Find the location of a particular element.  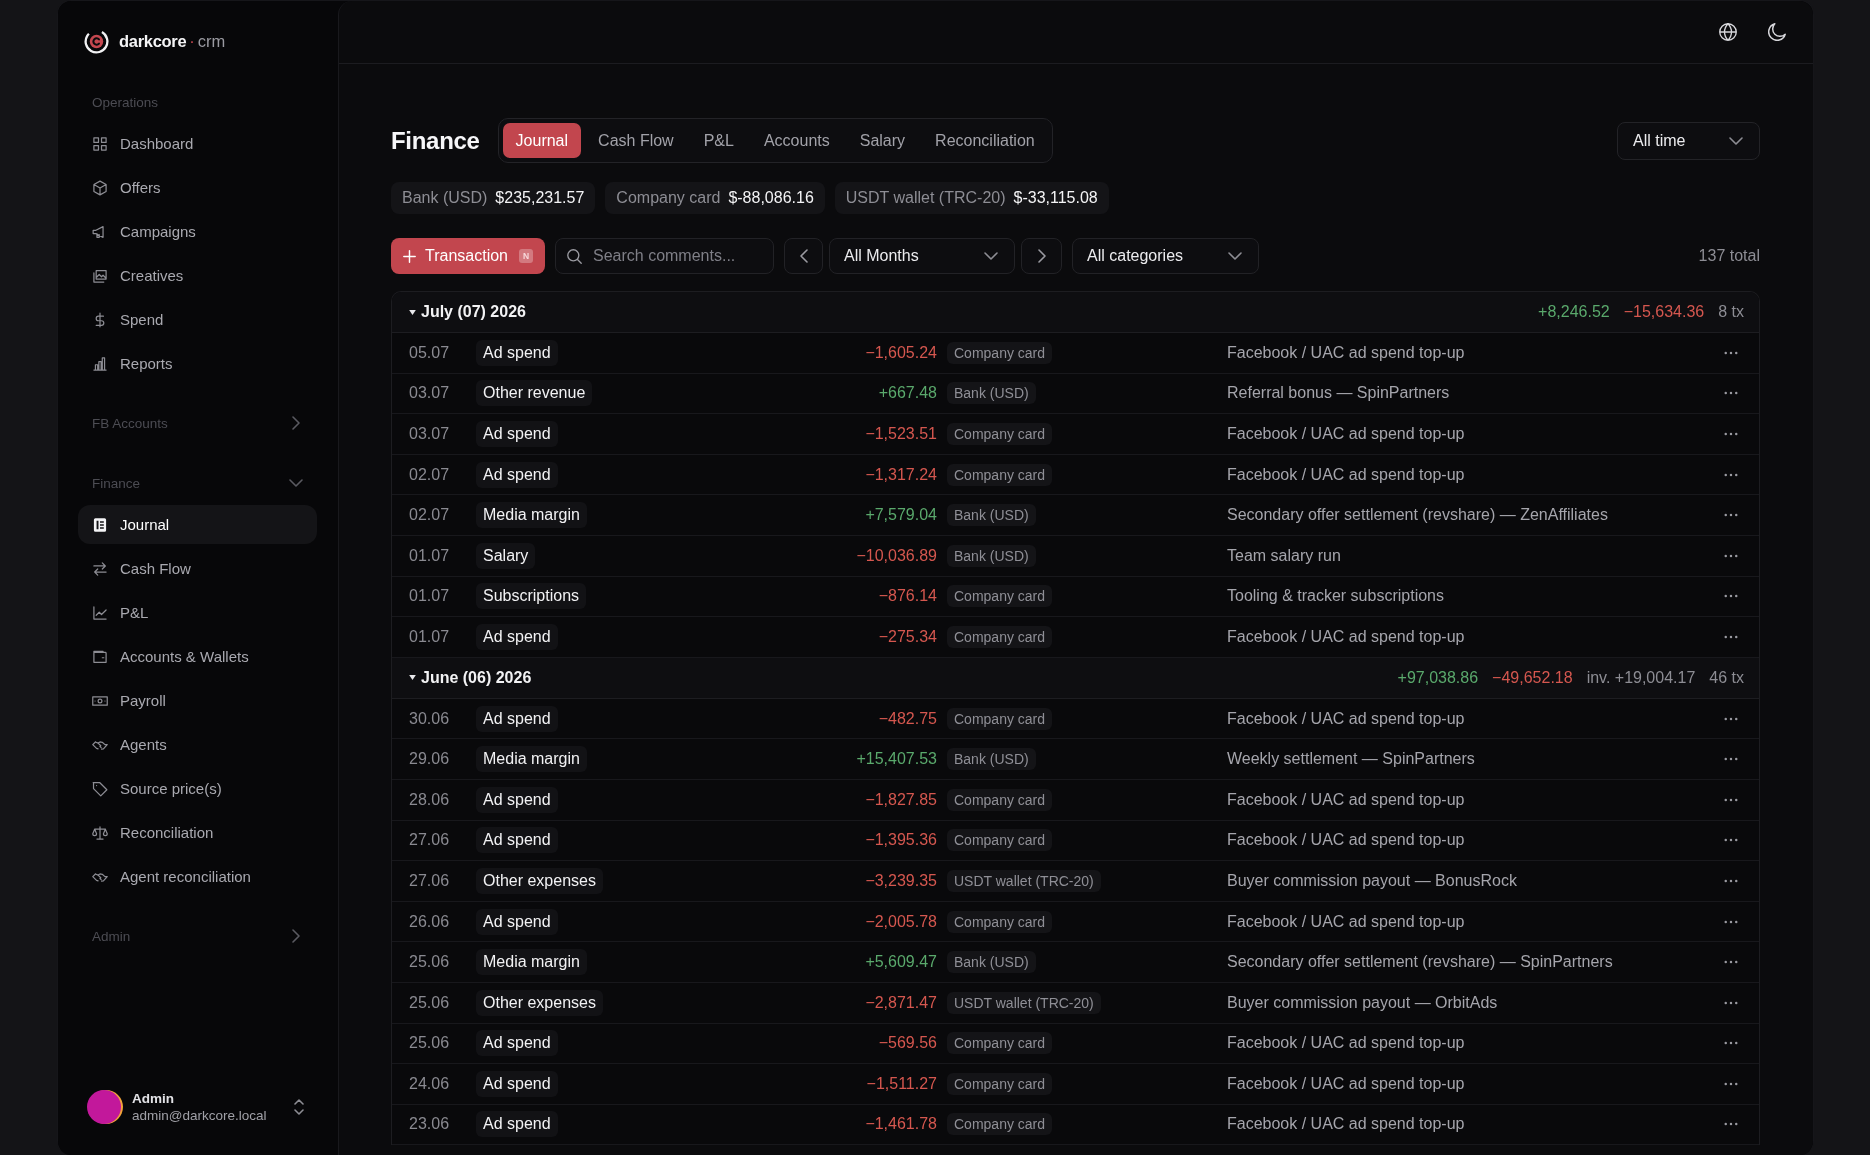

category-tag: Other revenue is located at coordinates (534, 393).